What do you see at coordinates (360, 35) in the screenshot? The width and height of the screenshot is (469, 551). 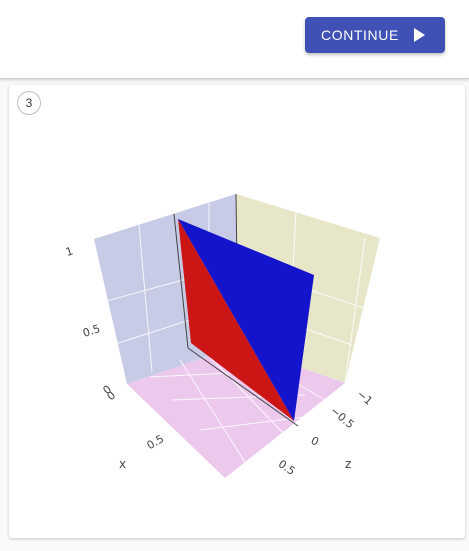 I see `continue-label: CONTINUE` at bounding box center [360, 35].